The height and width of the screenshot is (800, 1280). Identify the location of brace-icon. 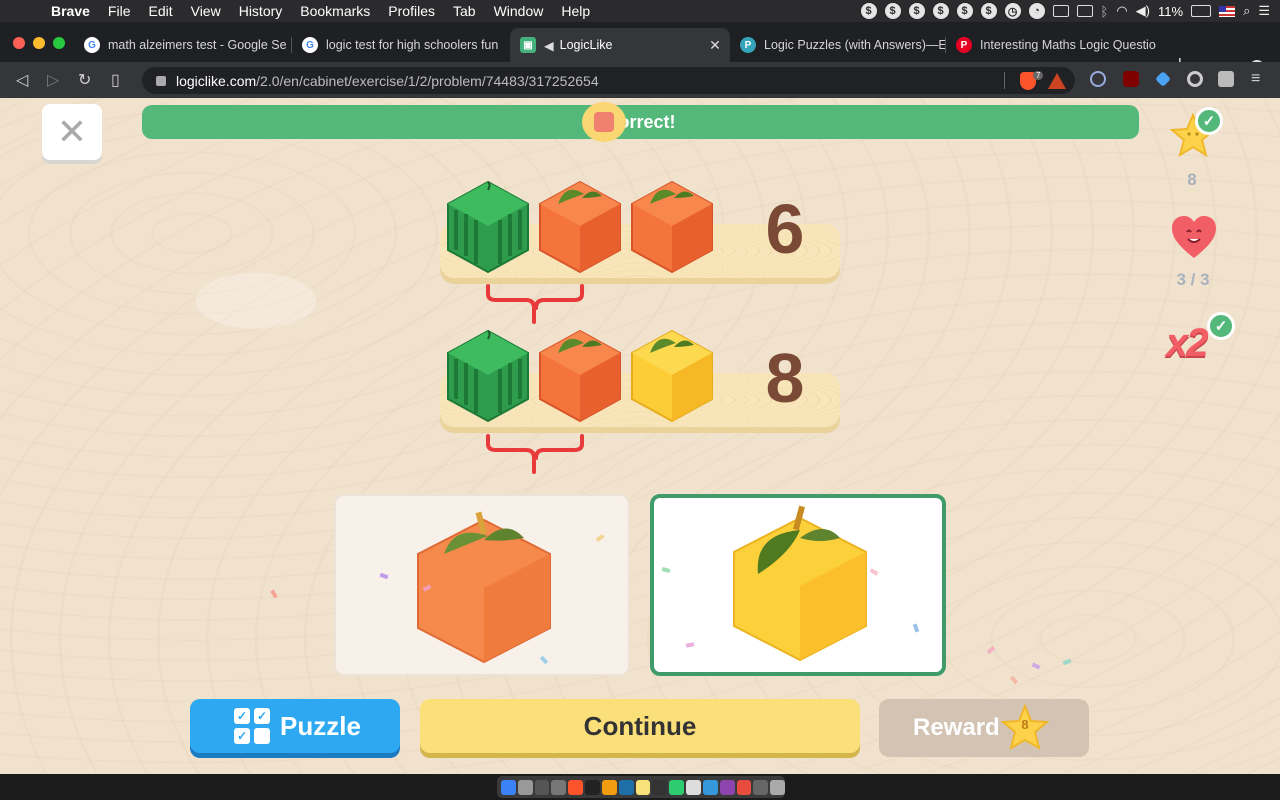
(535, 454).